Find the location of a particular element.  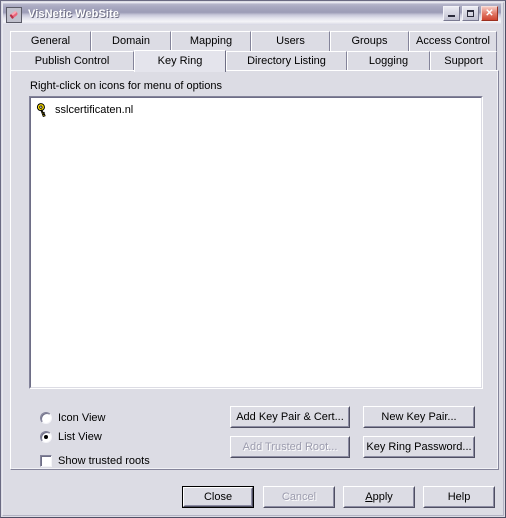

apply-button: Apply is located at coordinates (379, 497).